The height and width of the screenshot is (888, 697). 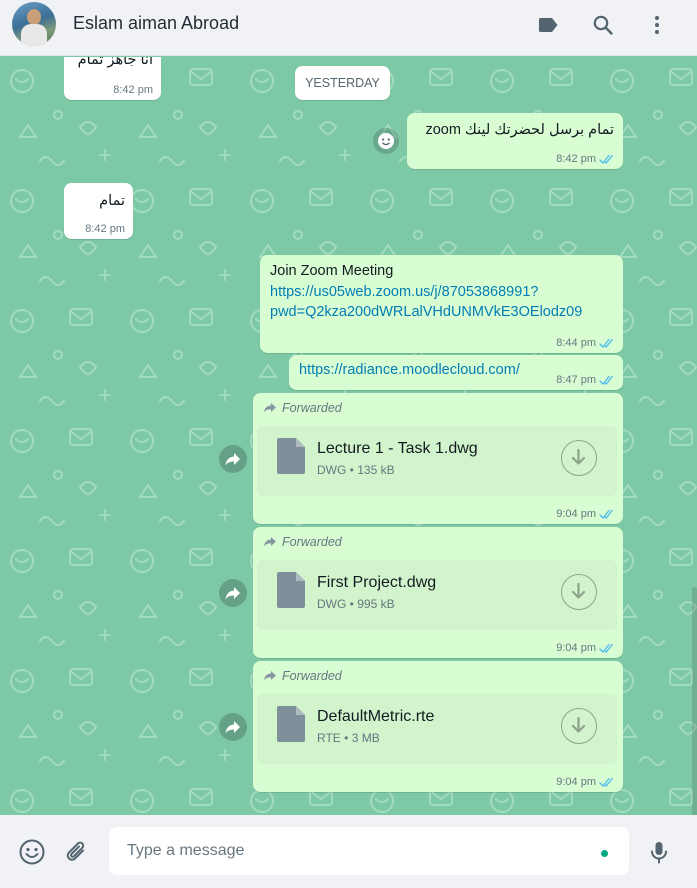 I want to click on date-divider: YESTERDAY, so click(x=342, y=83).